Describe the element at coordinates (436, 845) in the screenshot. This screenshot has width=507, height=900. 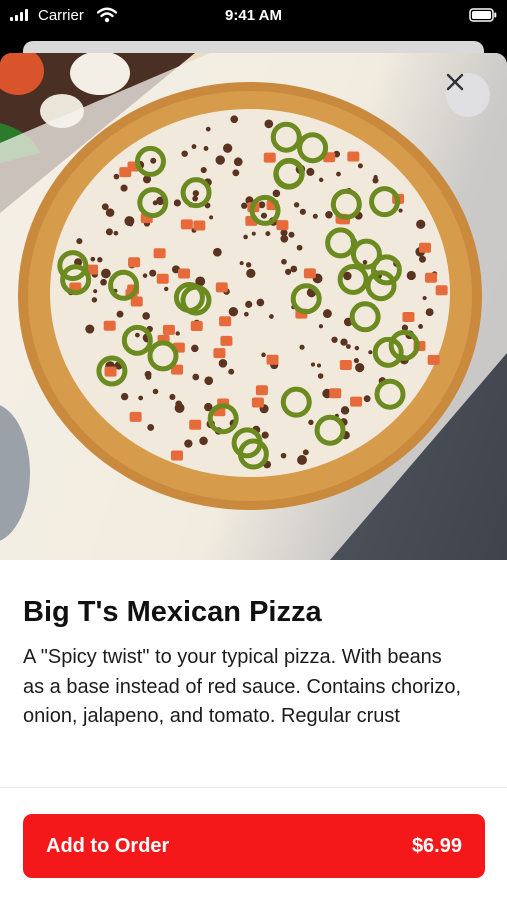
I see `price-label: $6.99` at that location.